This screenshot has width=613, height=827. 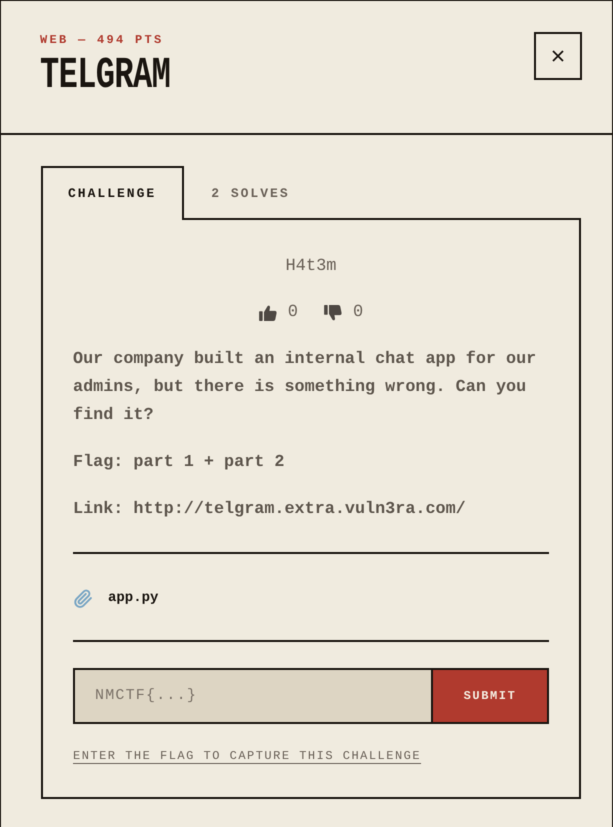 What do you see at coordinates (267, 313) in the screenshot?
I see `thumbs-up-icon` at bounding box center [267, 313].